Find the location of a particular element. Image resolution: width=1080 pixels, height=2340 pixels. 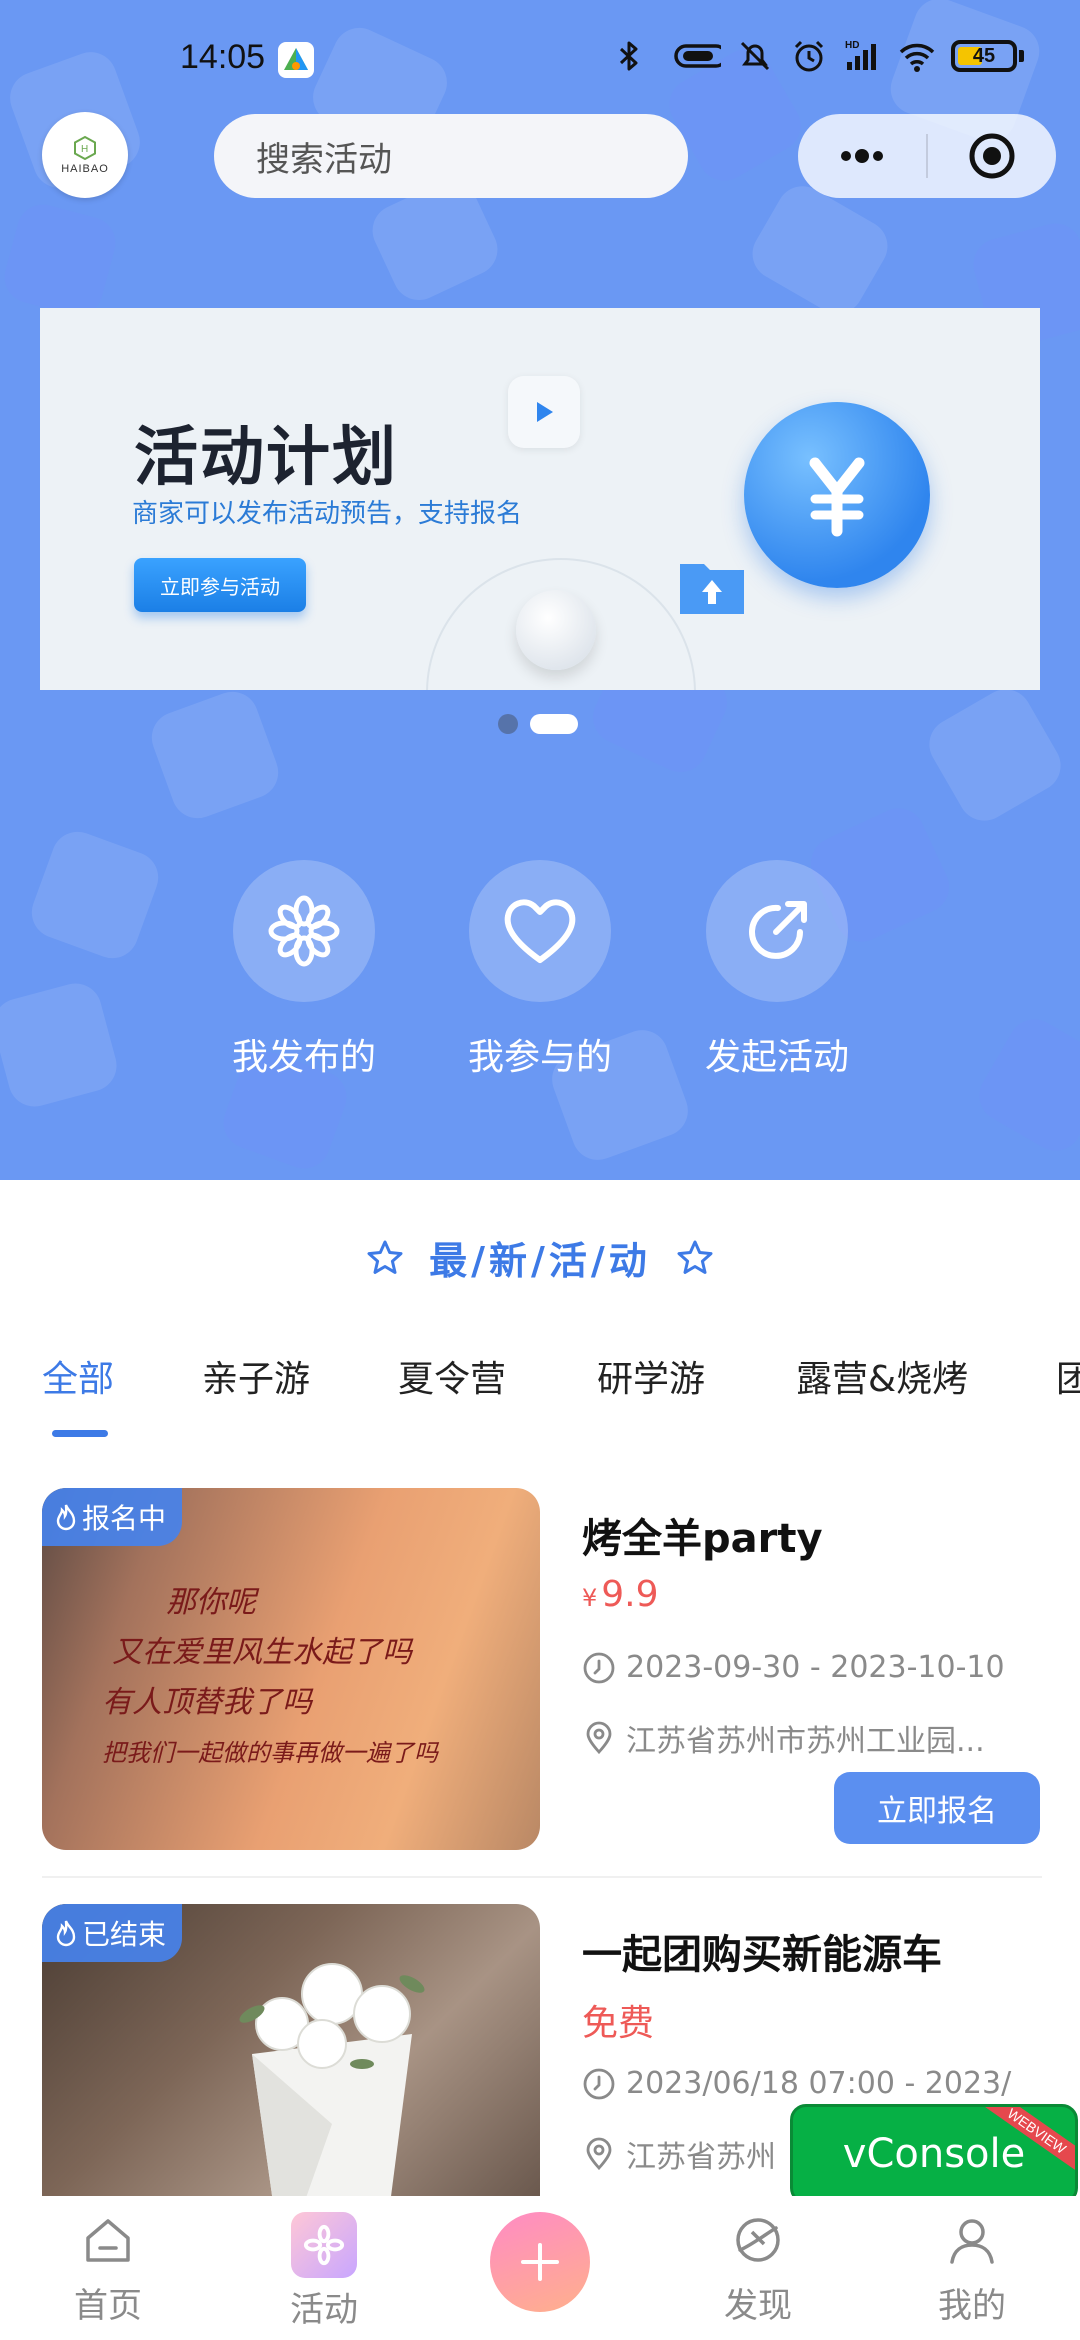

bluetooth-icon is located at coordinates (628, 56).